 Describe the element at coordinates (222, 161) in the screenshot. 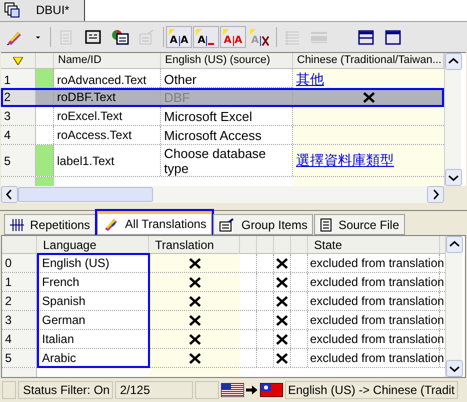

I see `table-row: 5 label1.Text Choose database type 選擇資料庫類型` at that location.